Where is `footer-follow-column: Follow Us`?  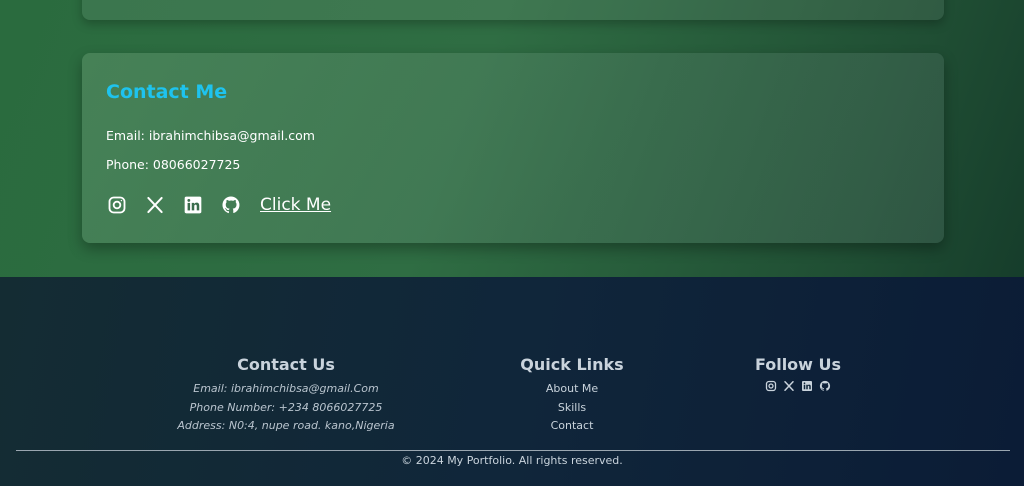 footer-follow-column: Follow Us is located at coordinates (798, 374).